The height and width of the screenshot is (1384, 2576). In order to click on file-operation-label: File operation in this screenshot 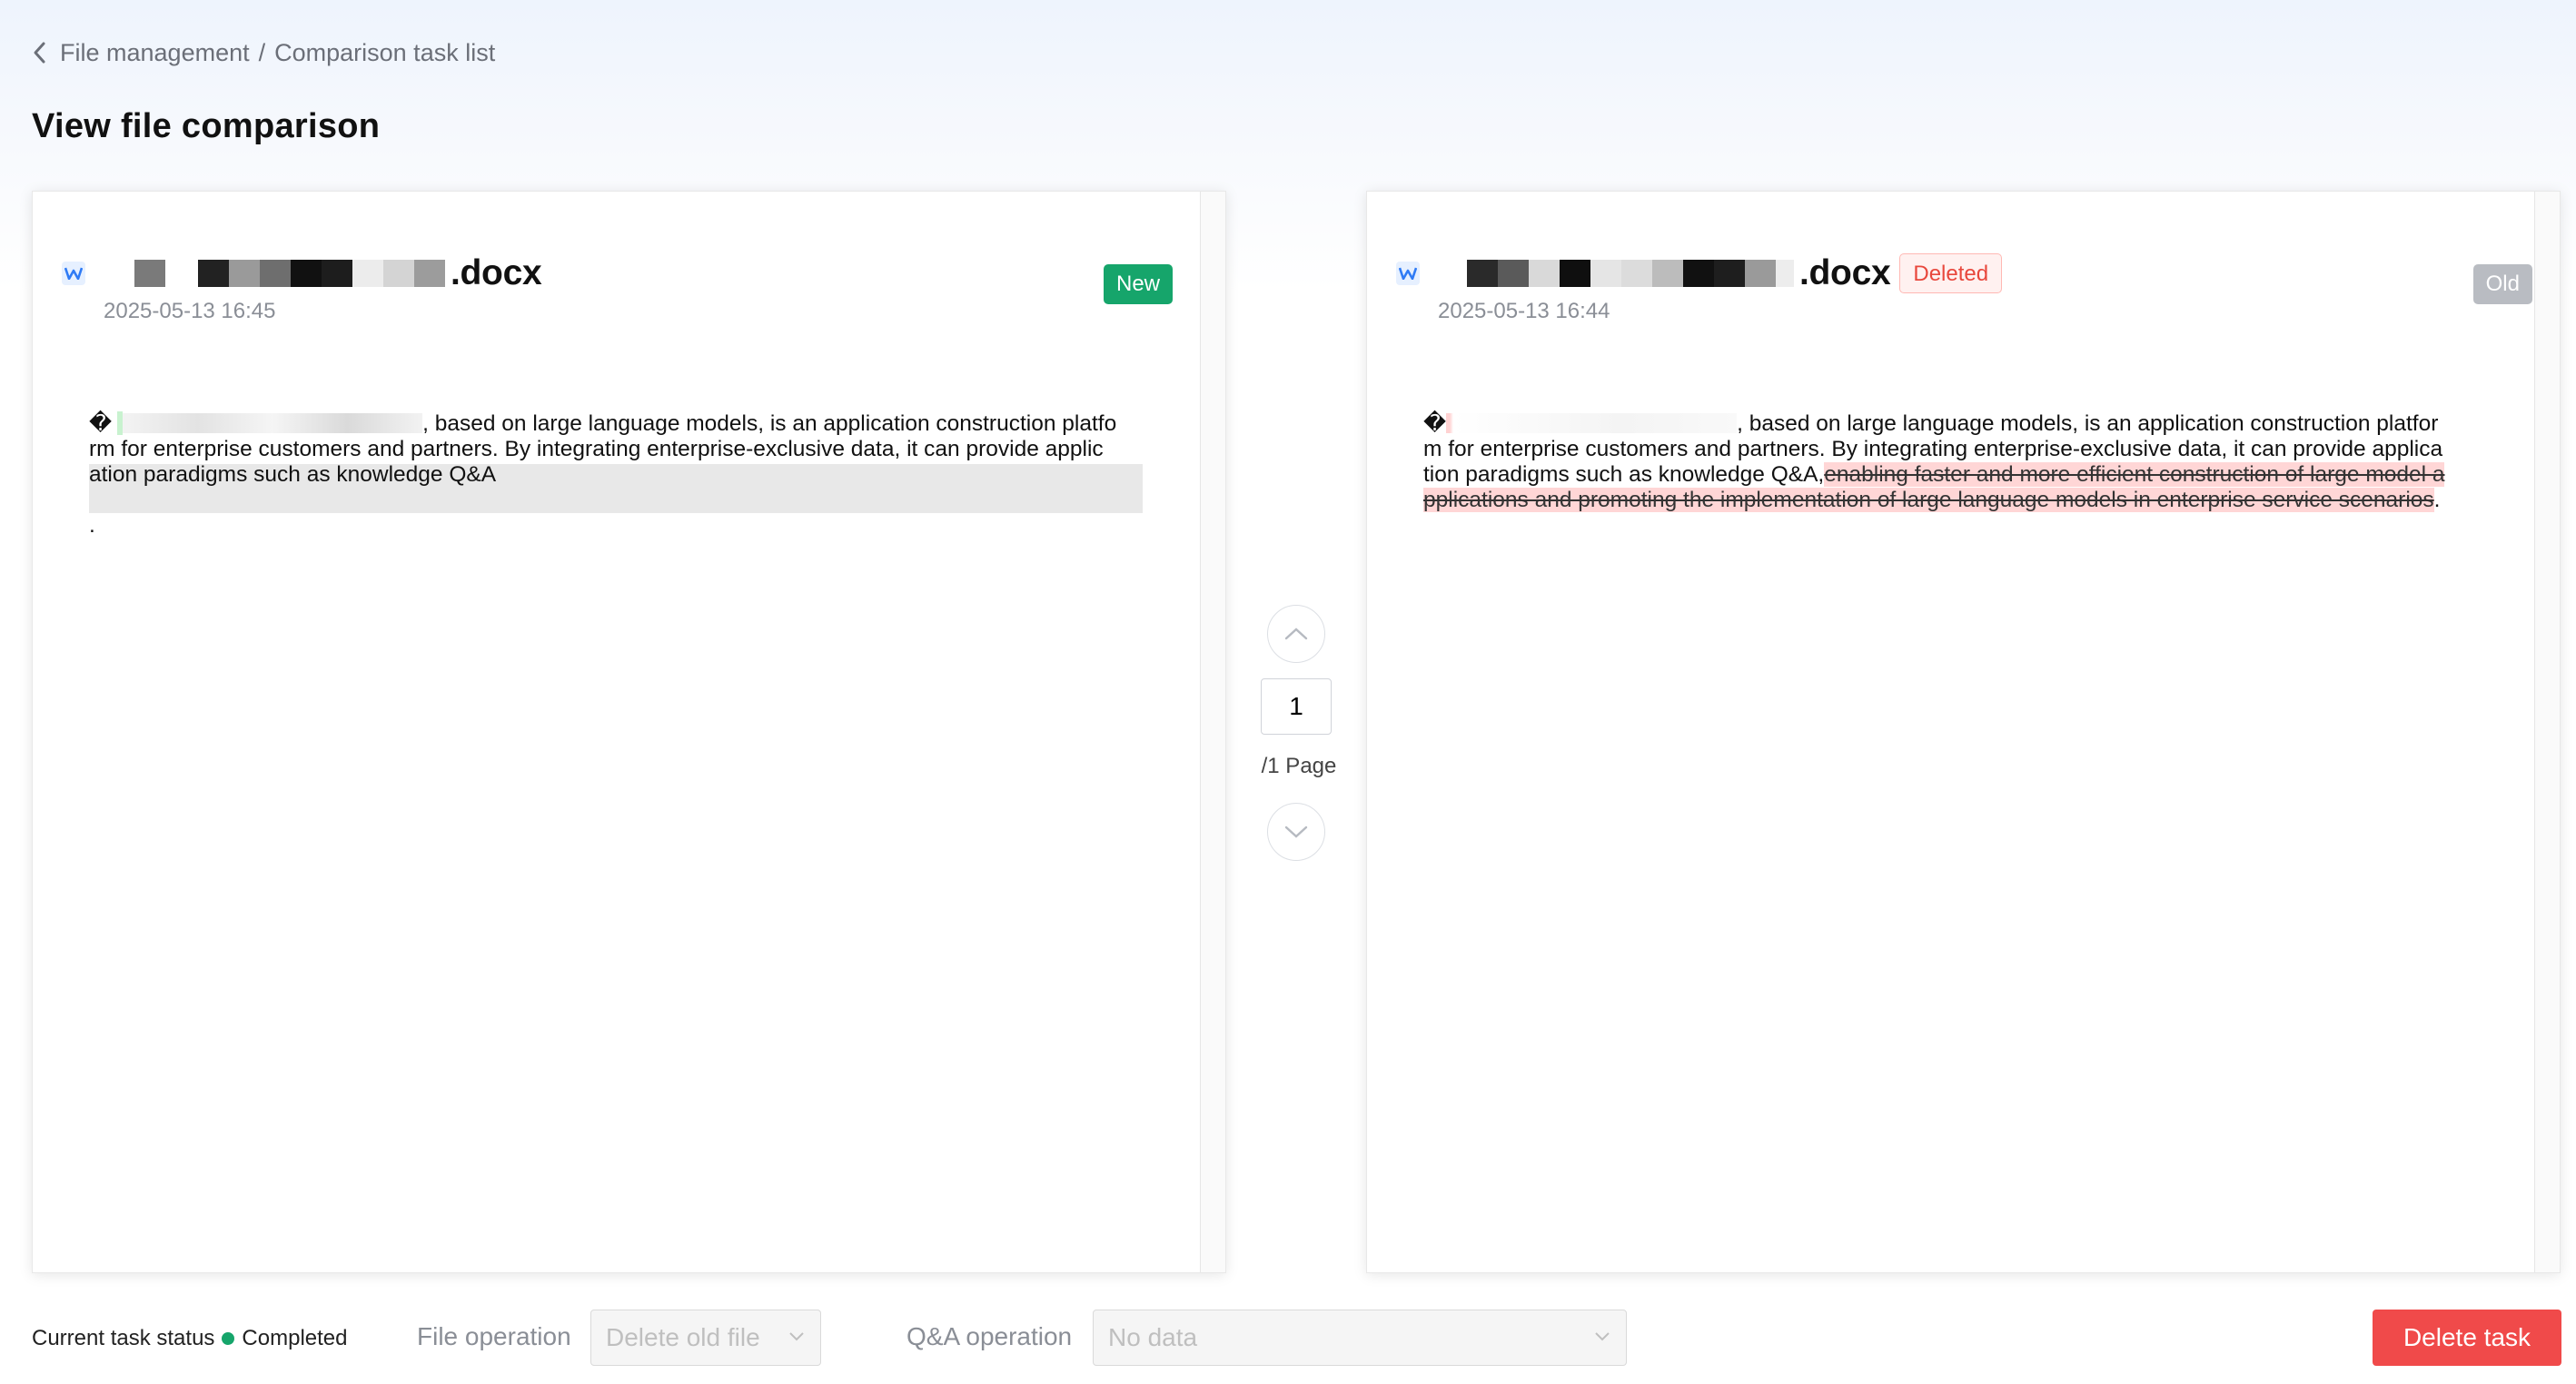, I will do `click(494, 1336)`.